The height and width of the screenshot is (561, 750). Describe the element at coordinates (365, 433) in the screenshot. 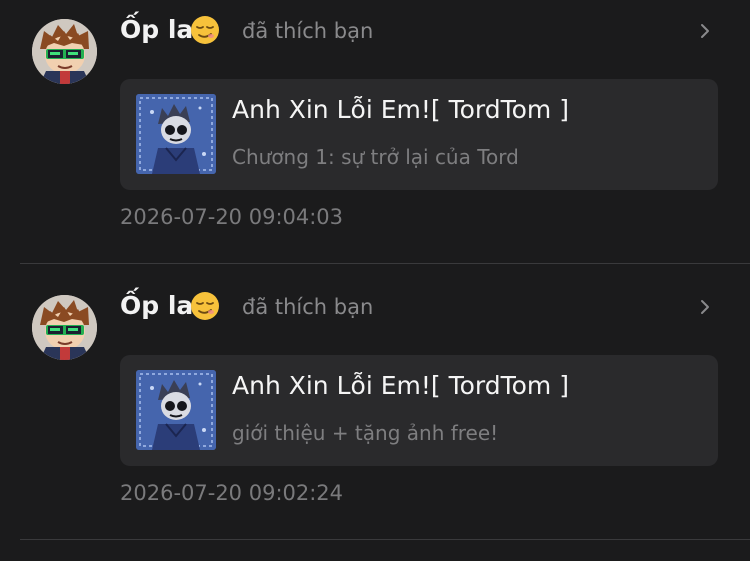

I see `chapter-title: giới thiệu + tặng ảnh free!` at that location.